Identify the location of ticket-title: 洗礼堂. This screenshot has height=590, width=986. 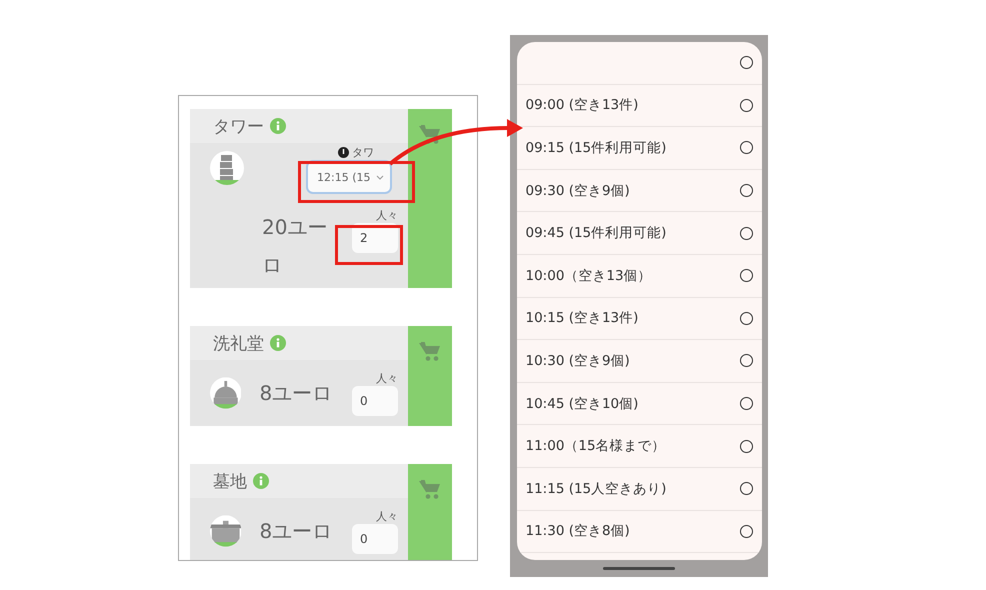
(238, 343).